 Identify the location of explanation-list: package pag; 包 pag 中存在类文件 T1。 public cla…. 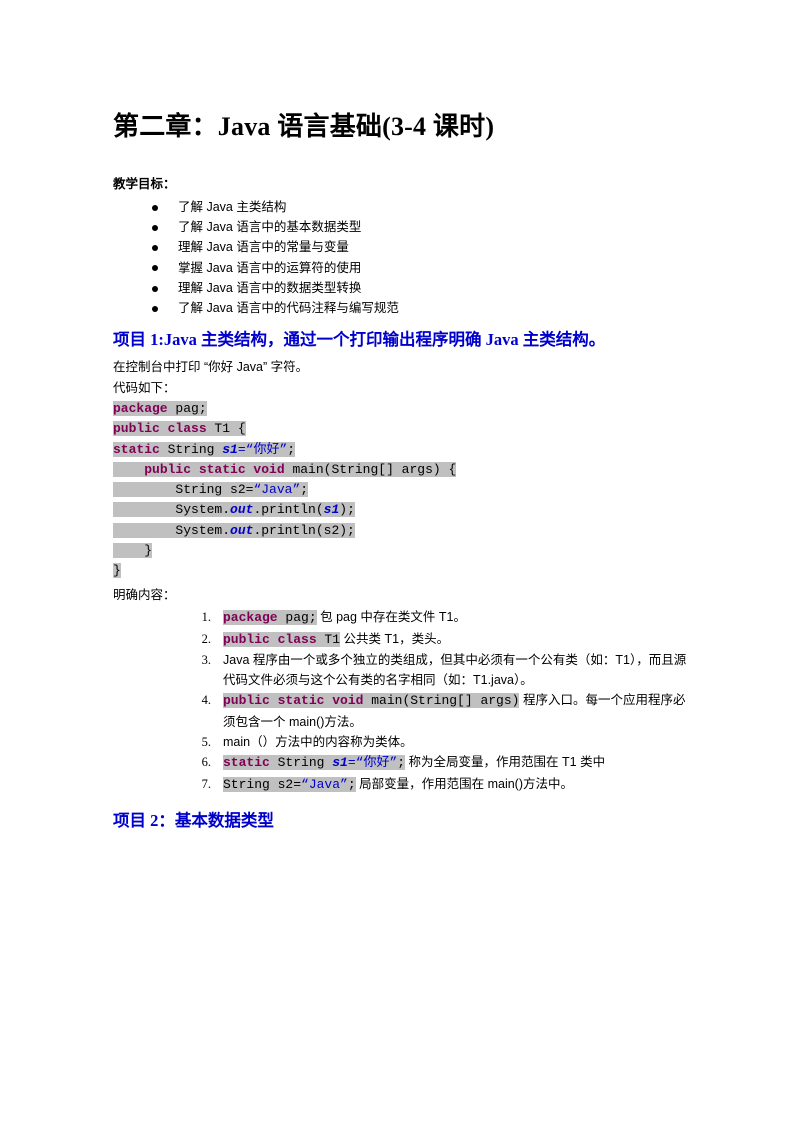
(401, 701).